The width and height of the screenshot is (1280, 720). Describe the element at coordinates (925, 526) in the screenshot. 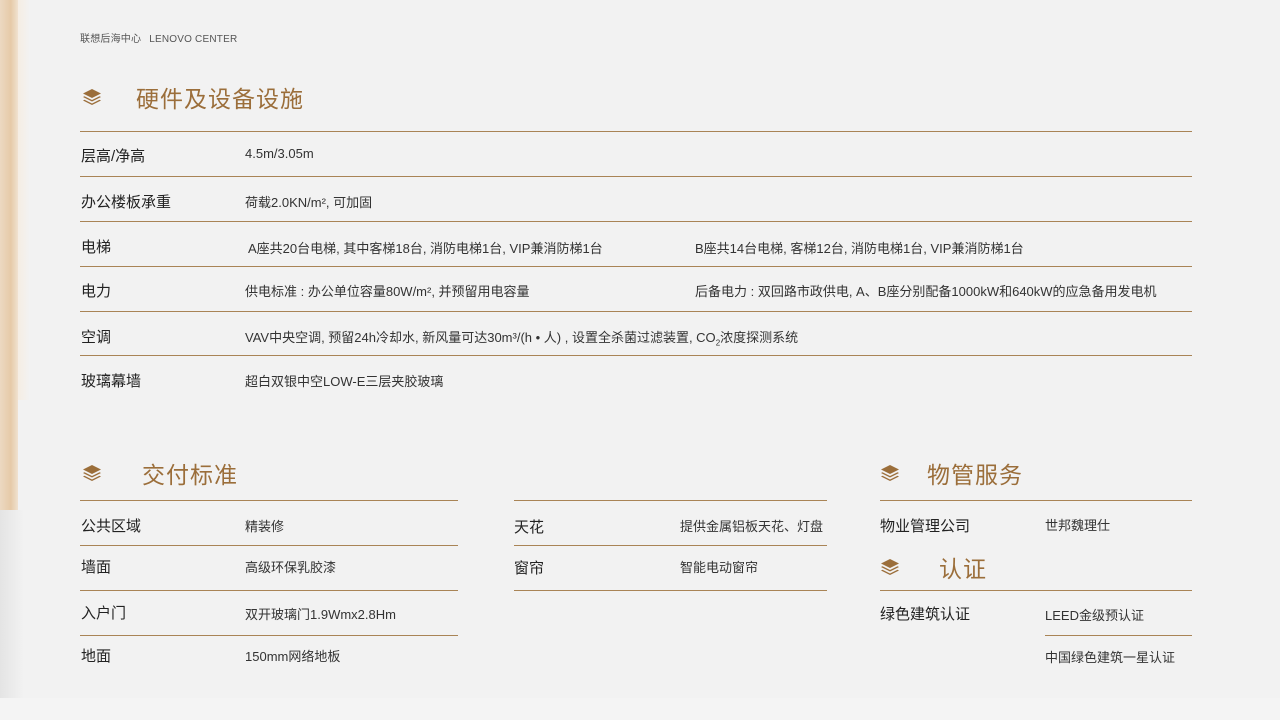

I see `property-company-label: 物业管理公司` at that location.